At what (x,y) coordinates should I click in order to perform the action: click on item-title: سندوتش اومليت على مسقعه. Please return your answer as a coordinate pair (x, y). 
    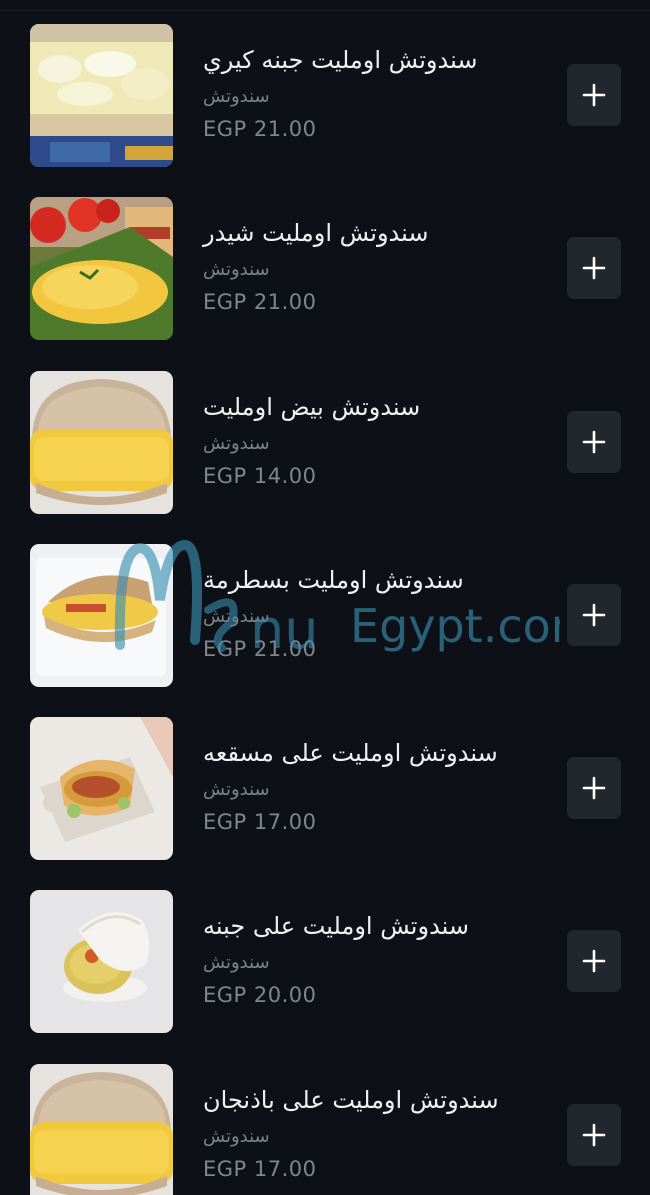
    Looking at the image, I should click on (350, 753).